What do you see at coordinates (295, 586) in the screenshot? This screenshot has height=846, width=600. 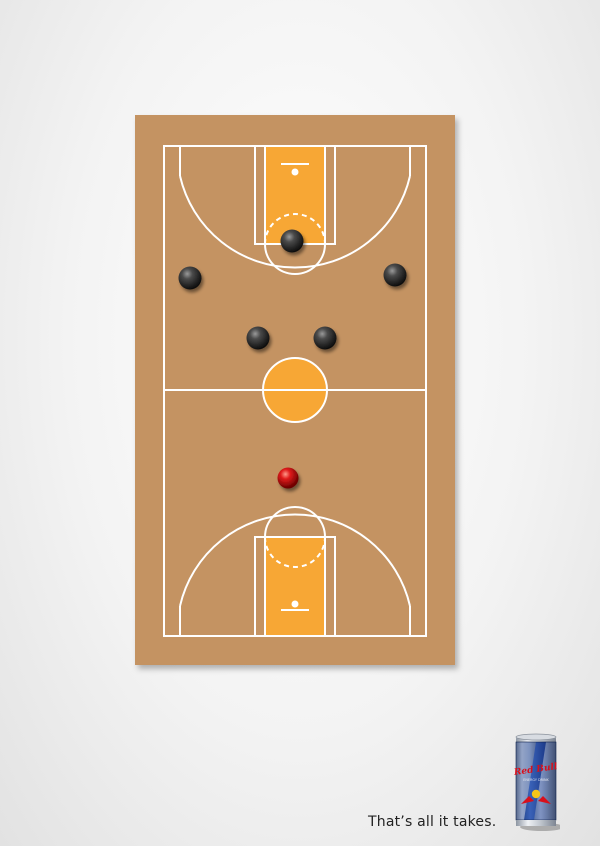 I see `bottom-key-paint` at bounding box center [295, 586].